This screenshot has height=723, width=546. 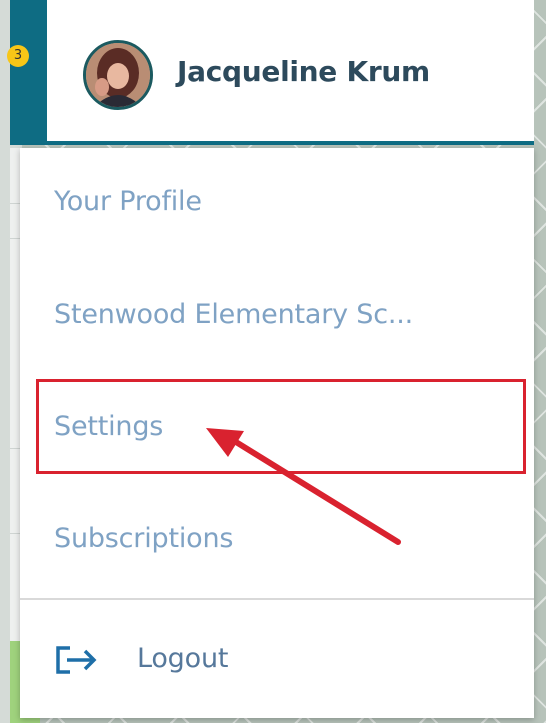 I want to click on menu-divider, so click(x=277, y=599).